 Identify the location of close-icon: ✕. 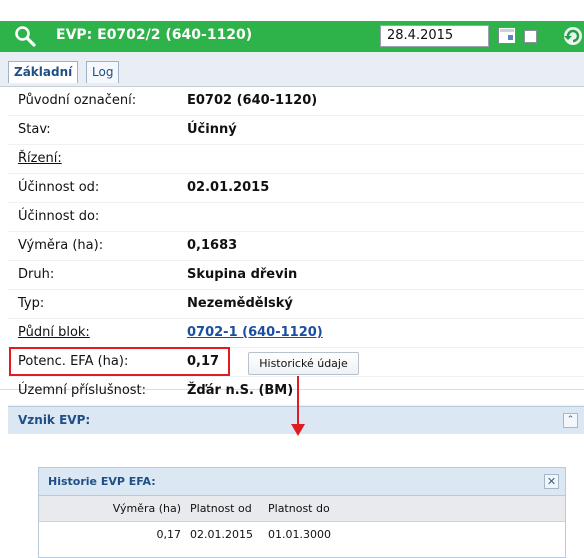
(551, 481).